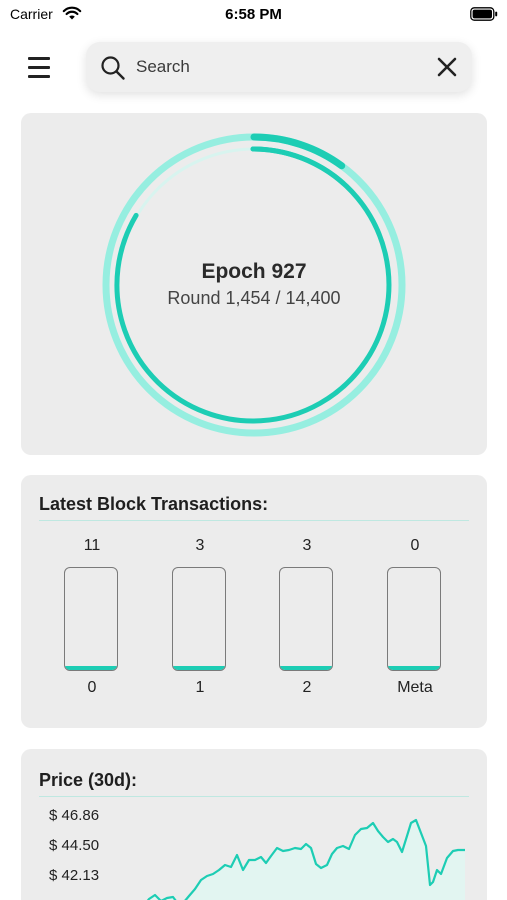 This screenshot has height=900, width=507. What do you see at coordinates (307, 687) in the screenshot?
I see `tx-label: 2` at bounding box center [307, 687].